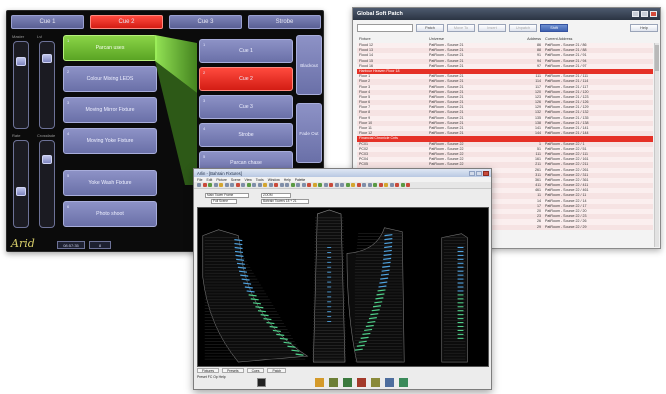 This screenshot has width=666, height=394. I want to click on effect-button: 4 Moving Yoke Fixture, so click(110, 141).